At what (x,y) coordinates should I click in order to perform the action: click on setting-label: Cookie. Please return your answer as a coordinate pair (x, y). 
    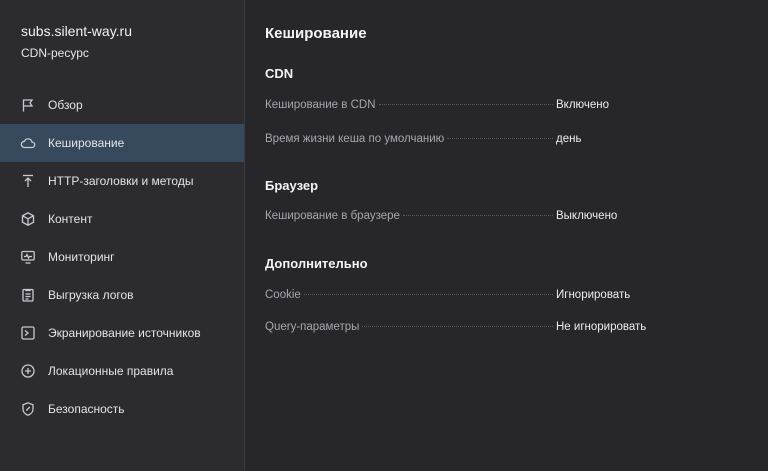
    Looking at the image, I should click on (283, 295).